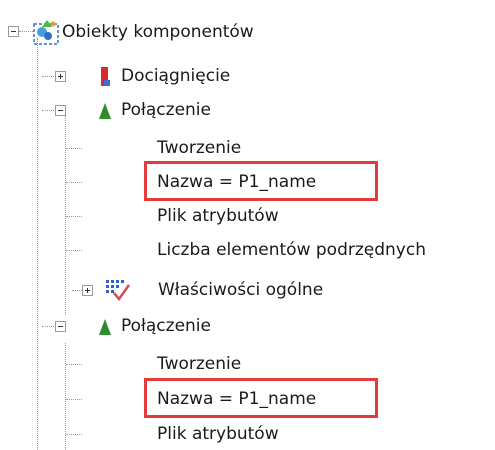 The width and height of the screenshot is (495, 450). Describe the element at coordinates (118, 291) in the screenshot. I see `general-properties-icon` at that location.